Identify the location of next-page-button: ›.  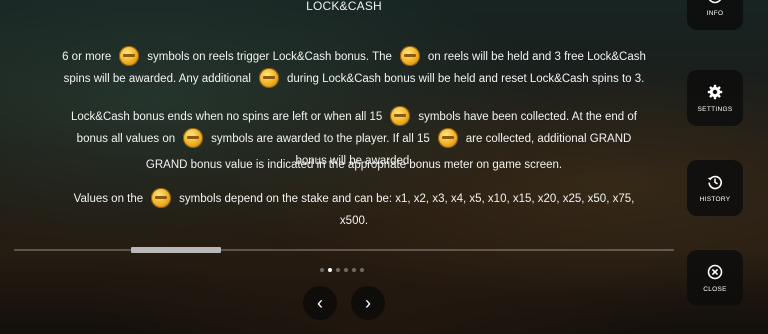
(368, 303).